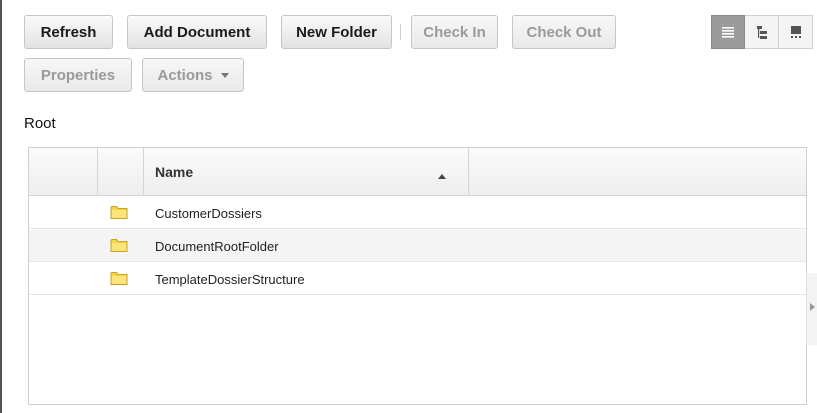  I want to click on details-view-button, so click(728, 32).